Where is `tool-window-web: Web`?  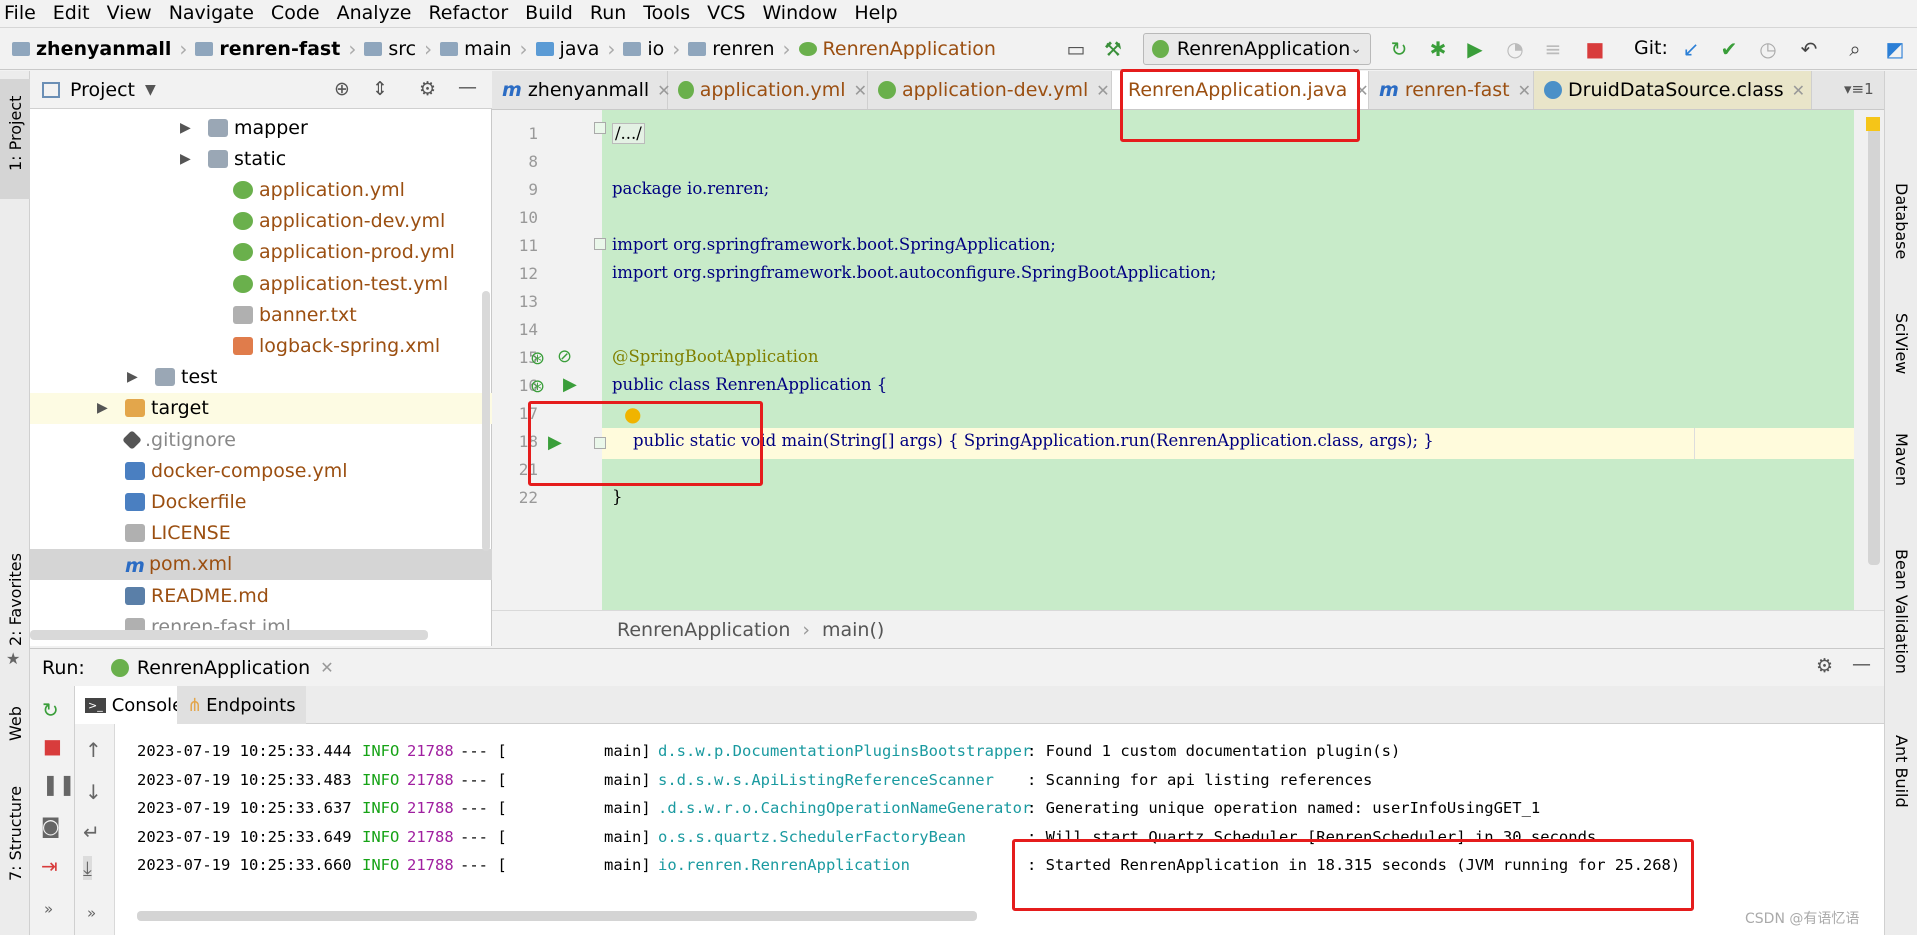 tool-window-web: Web is located at coordinates (15, 723).